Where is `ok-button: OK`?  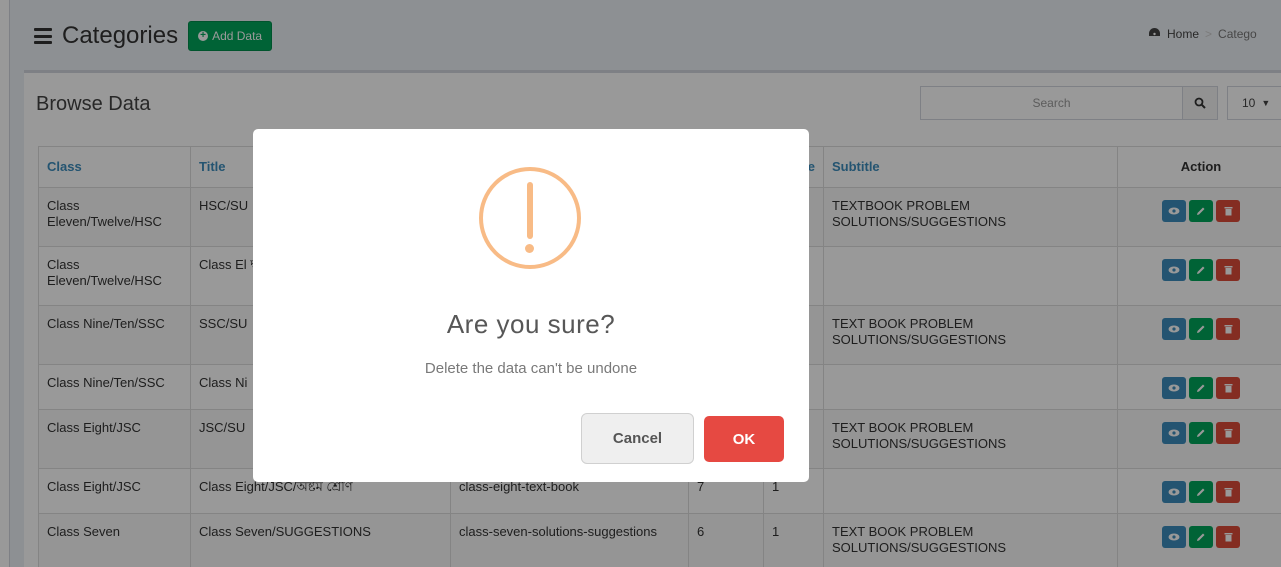 ok-button: OK is located at coordinates (744, 439).